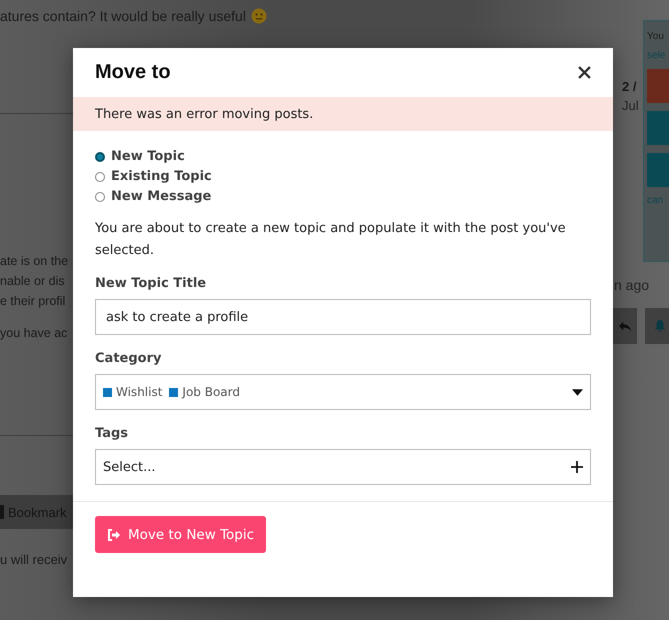 The height and width of the screenshot is (620, 669). What do you see at coordinates (34, 559) in the screenshot?
I see `notice-text: u will receiv` at bounding box center [34, 559].